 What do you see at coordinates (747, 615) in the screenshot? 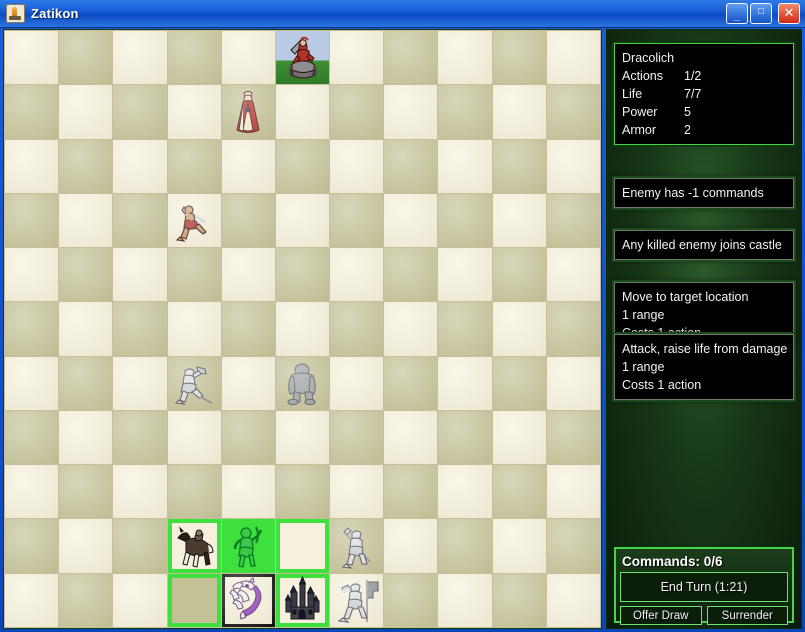
I see `surrender-button: Surrender` at bounding box center [747, 615].